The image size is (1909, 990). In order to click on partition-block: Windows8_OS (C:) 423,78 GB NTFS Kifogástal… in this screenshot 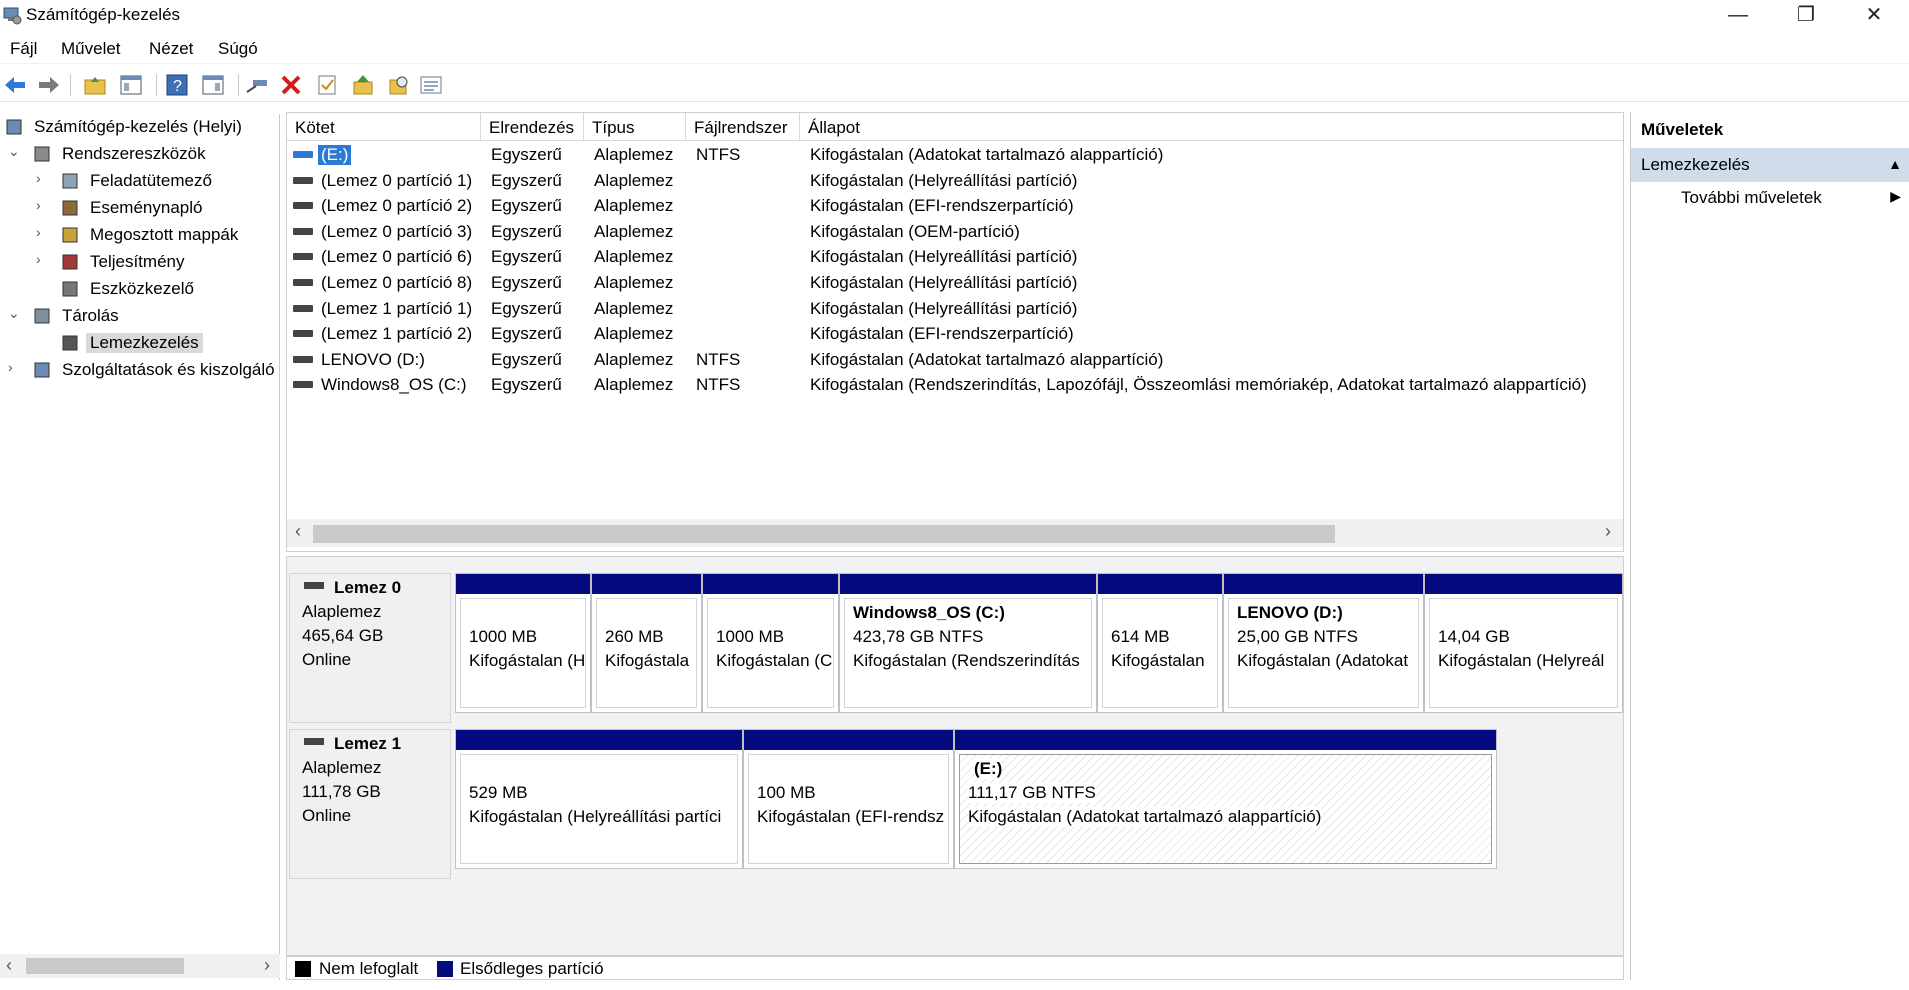, I will do `click(968, 643)`.